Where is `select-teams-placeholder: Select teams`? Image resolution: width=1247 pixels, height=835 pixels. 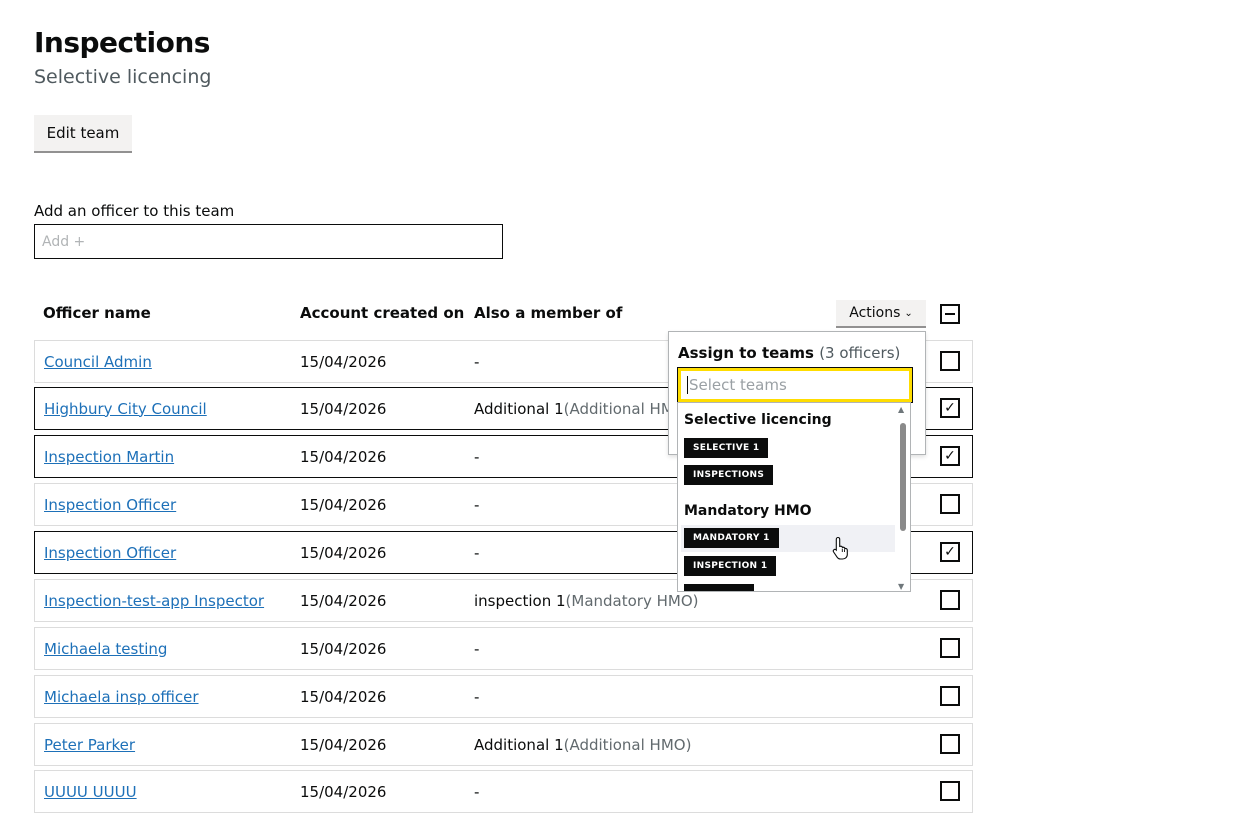 select-teams-placeholder: Select teams is located at coordinates (738, 385).